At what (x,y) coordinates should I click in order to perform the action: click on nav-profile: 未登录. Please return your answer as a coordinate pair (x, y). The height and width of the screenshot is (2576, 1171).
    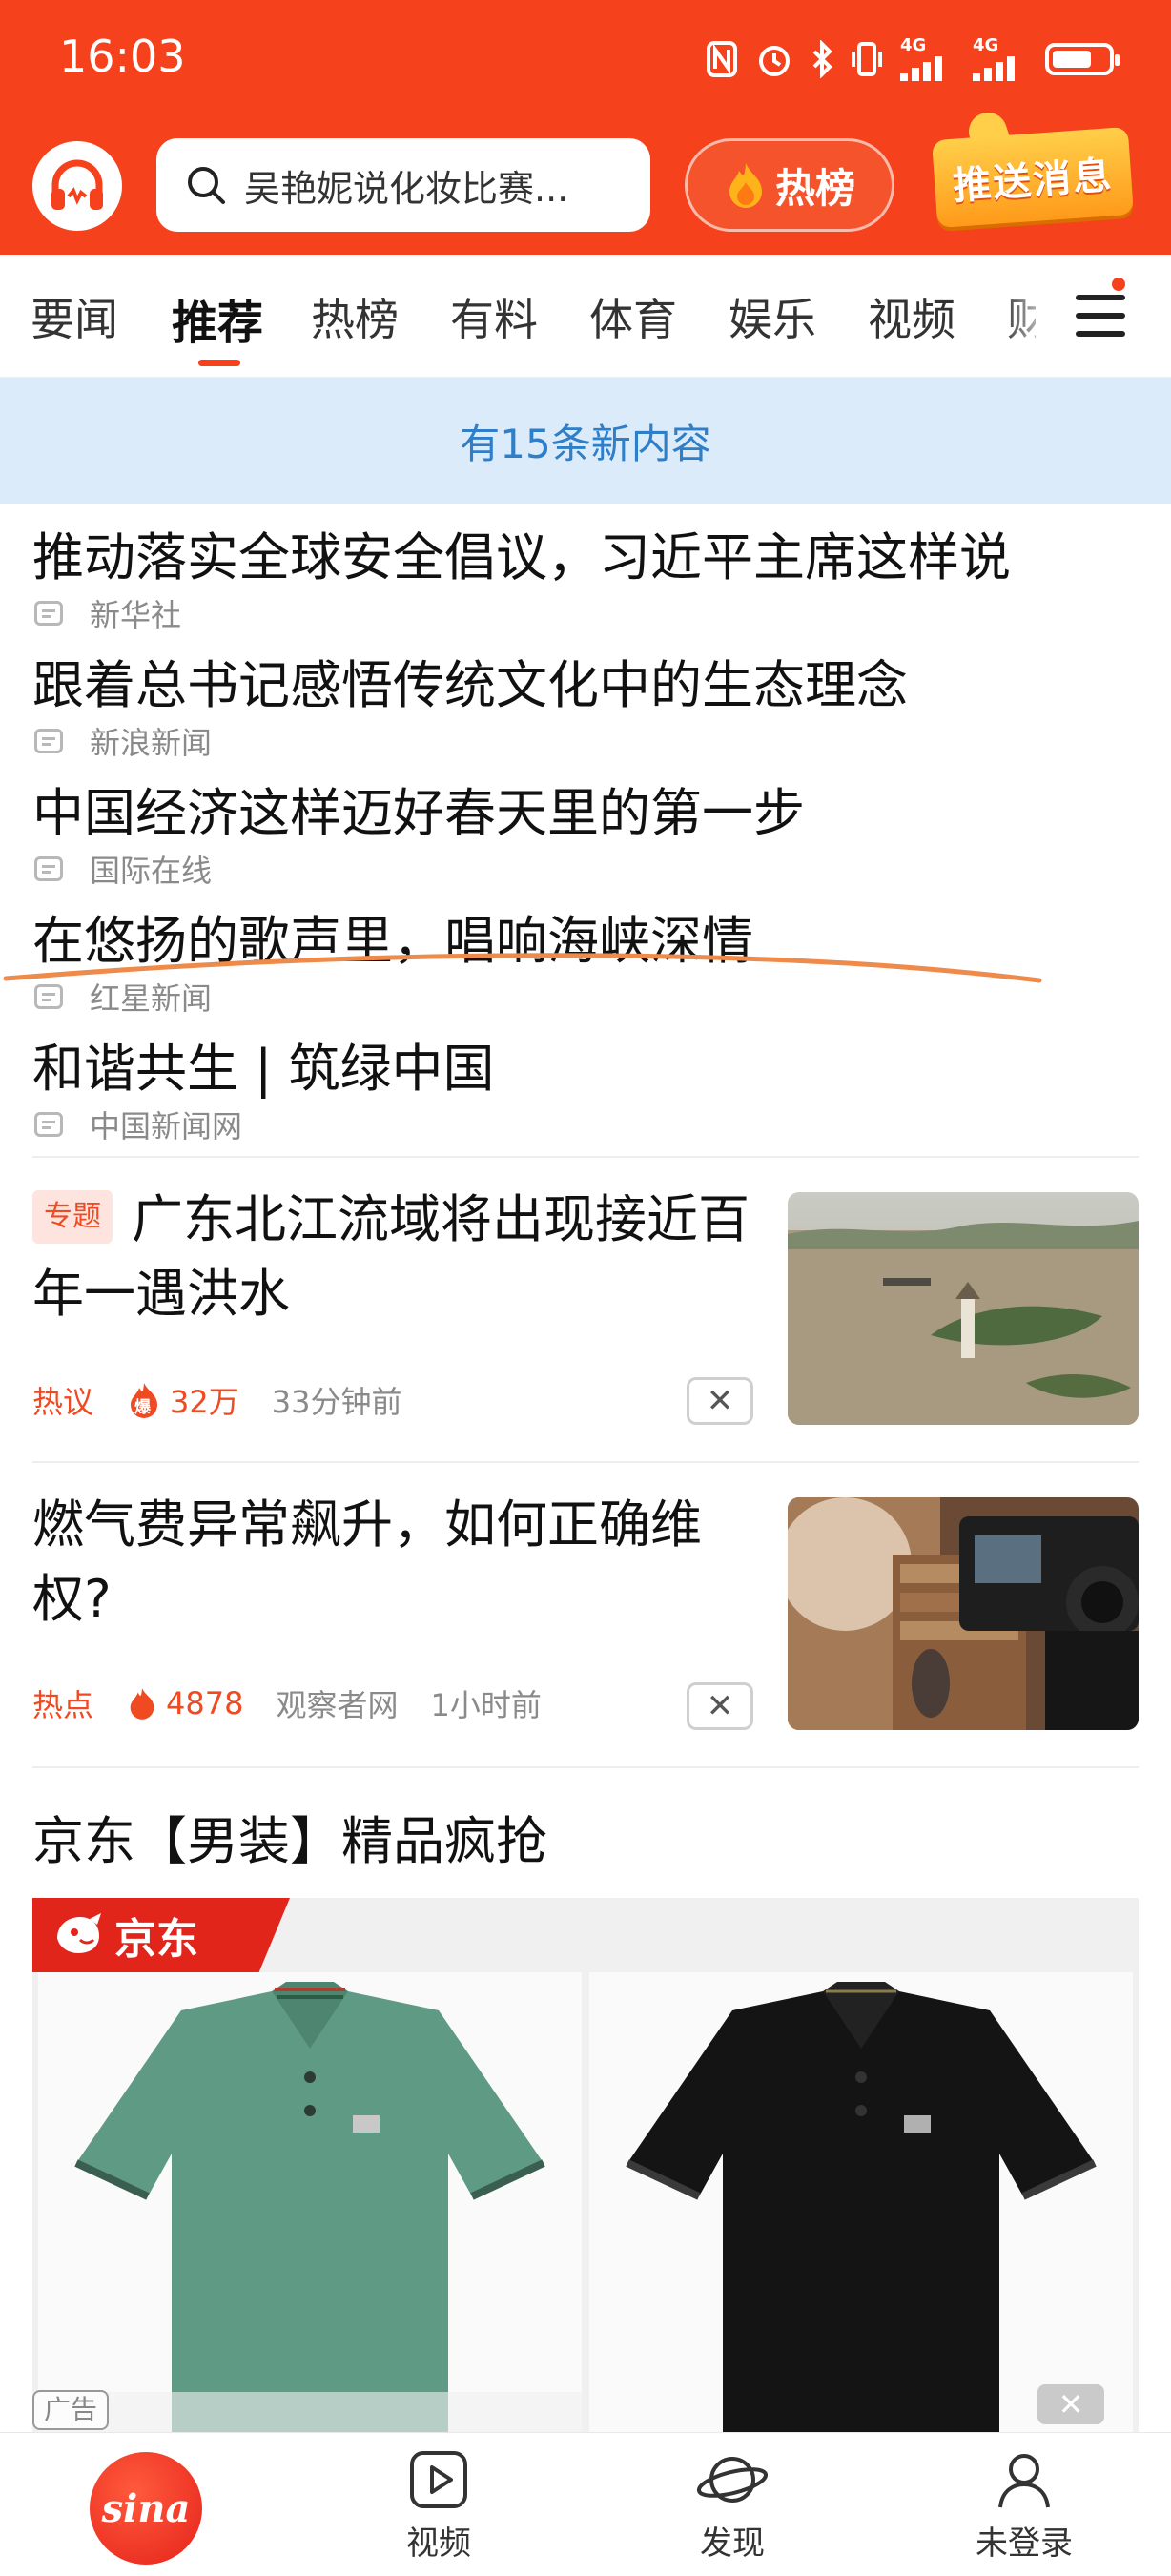
    Looking at the image, I should click on (1024, 2506).